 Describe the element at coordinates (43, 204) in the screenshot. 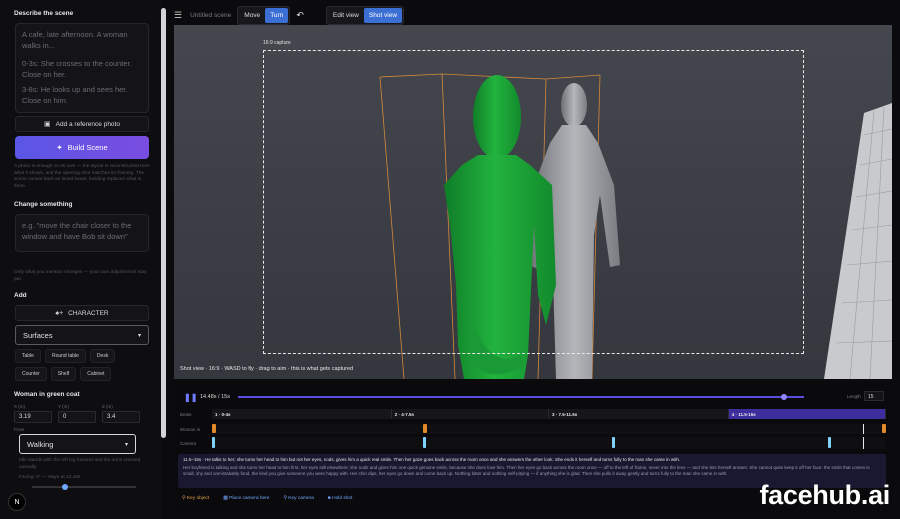

I see `change-title: Change something` at that location.